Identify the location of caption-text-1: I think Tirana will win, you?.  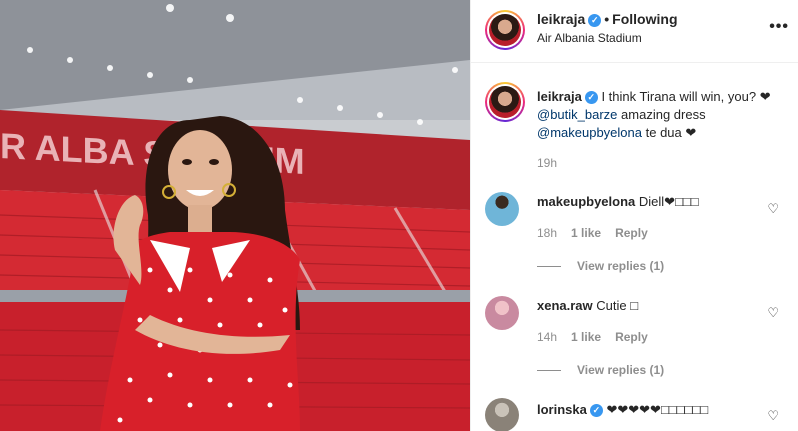
(679, 96).